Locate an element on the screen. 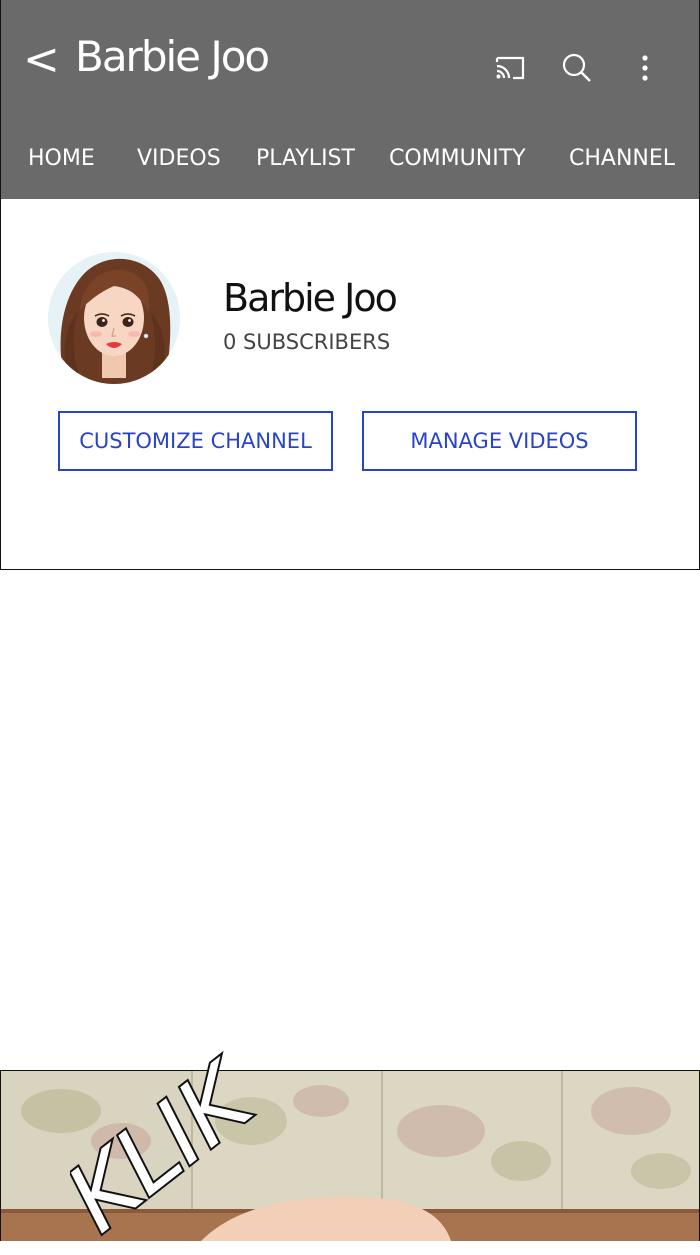 Image resolution: width=700 pixels, height=1255 pixels. tab-bar: HOME VIDEOS PLAYLIST COMMUNITY CHANNEL is located at coordinates (350, 166).